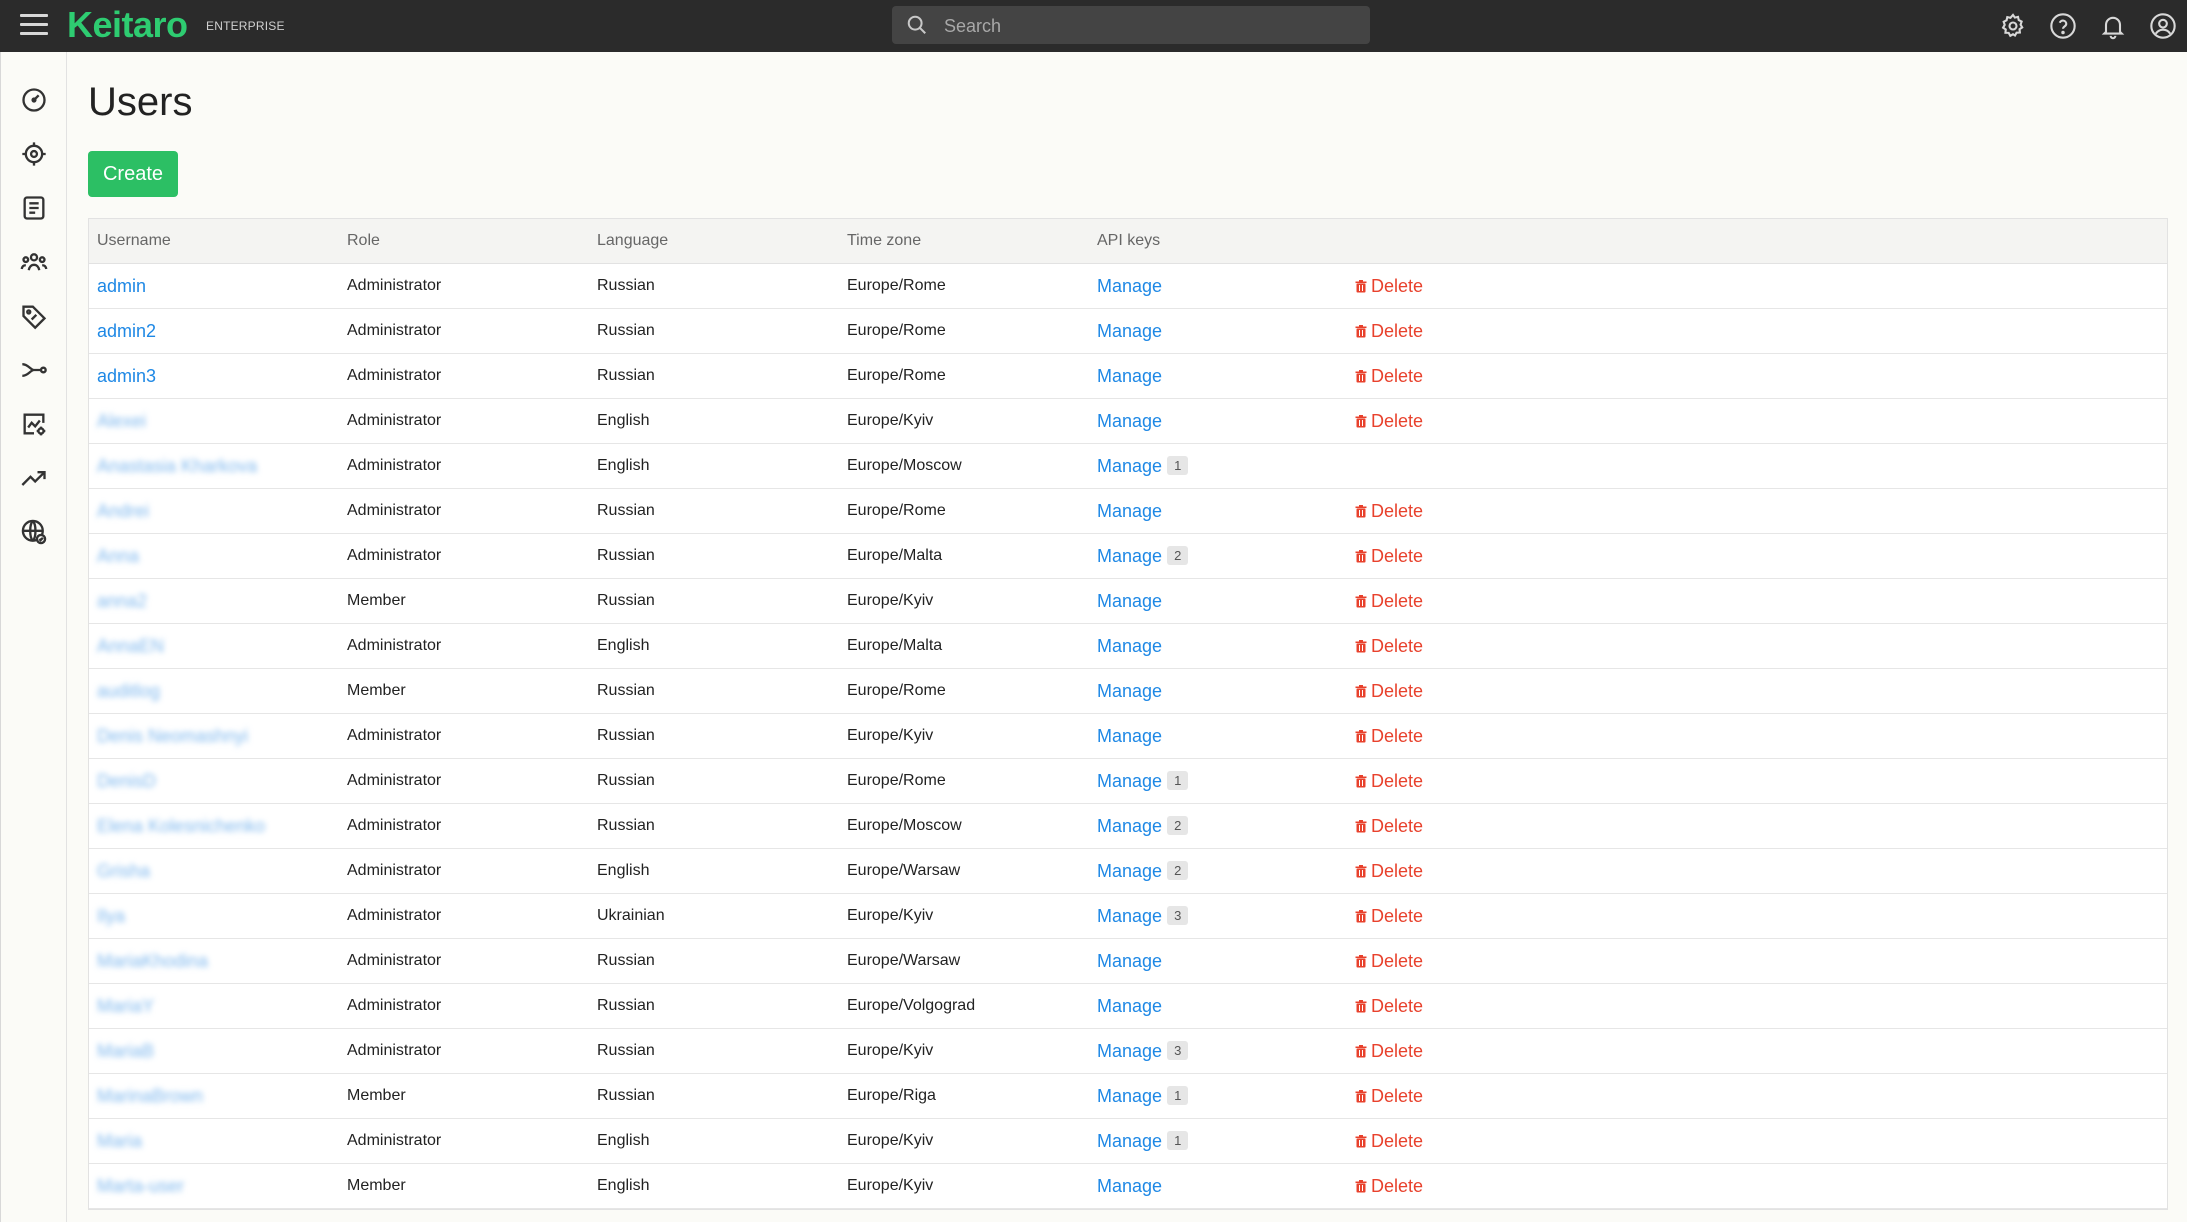  What do you see at coordinates (121, 286) in the screenshot?
I see `username-link: admin` at bounding box center [121, 286].